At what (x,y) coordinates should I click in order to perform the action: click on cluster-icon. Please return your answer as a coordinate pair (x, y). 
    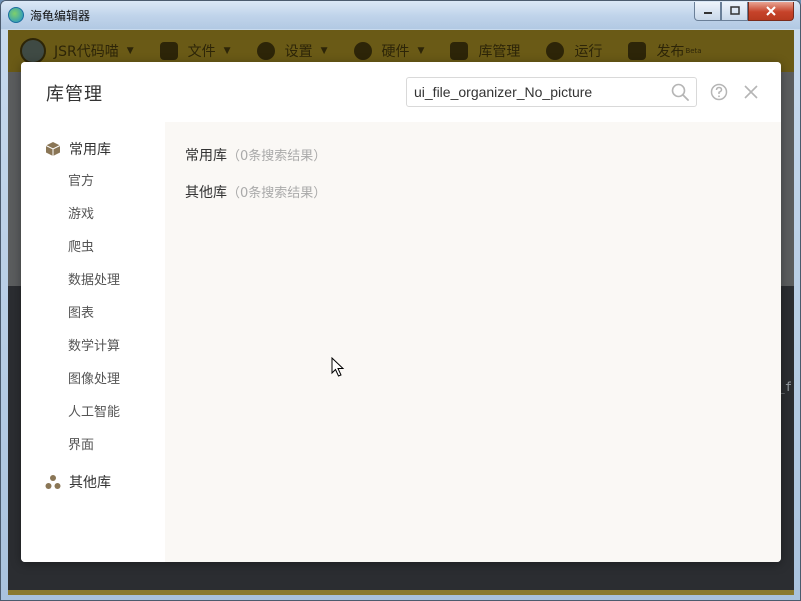
    Looking at the image, I should click on (53, 482).